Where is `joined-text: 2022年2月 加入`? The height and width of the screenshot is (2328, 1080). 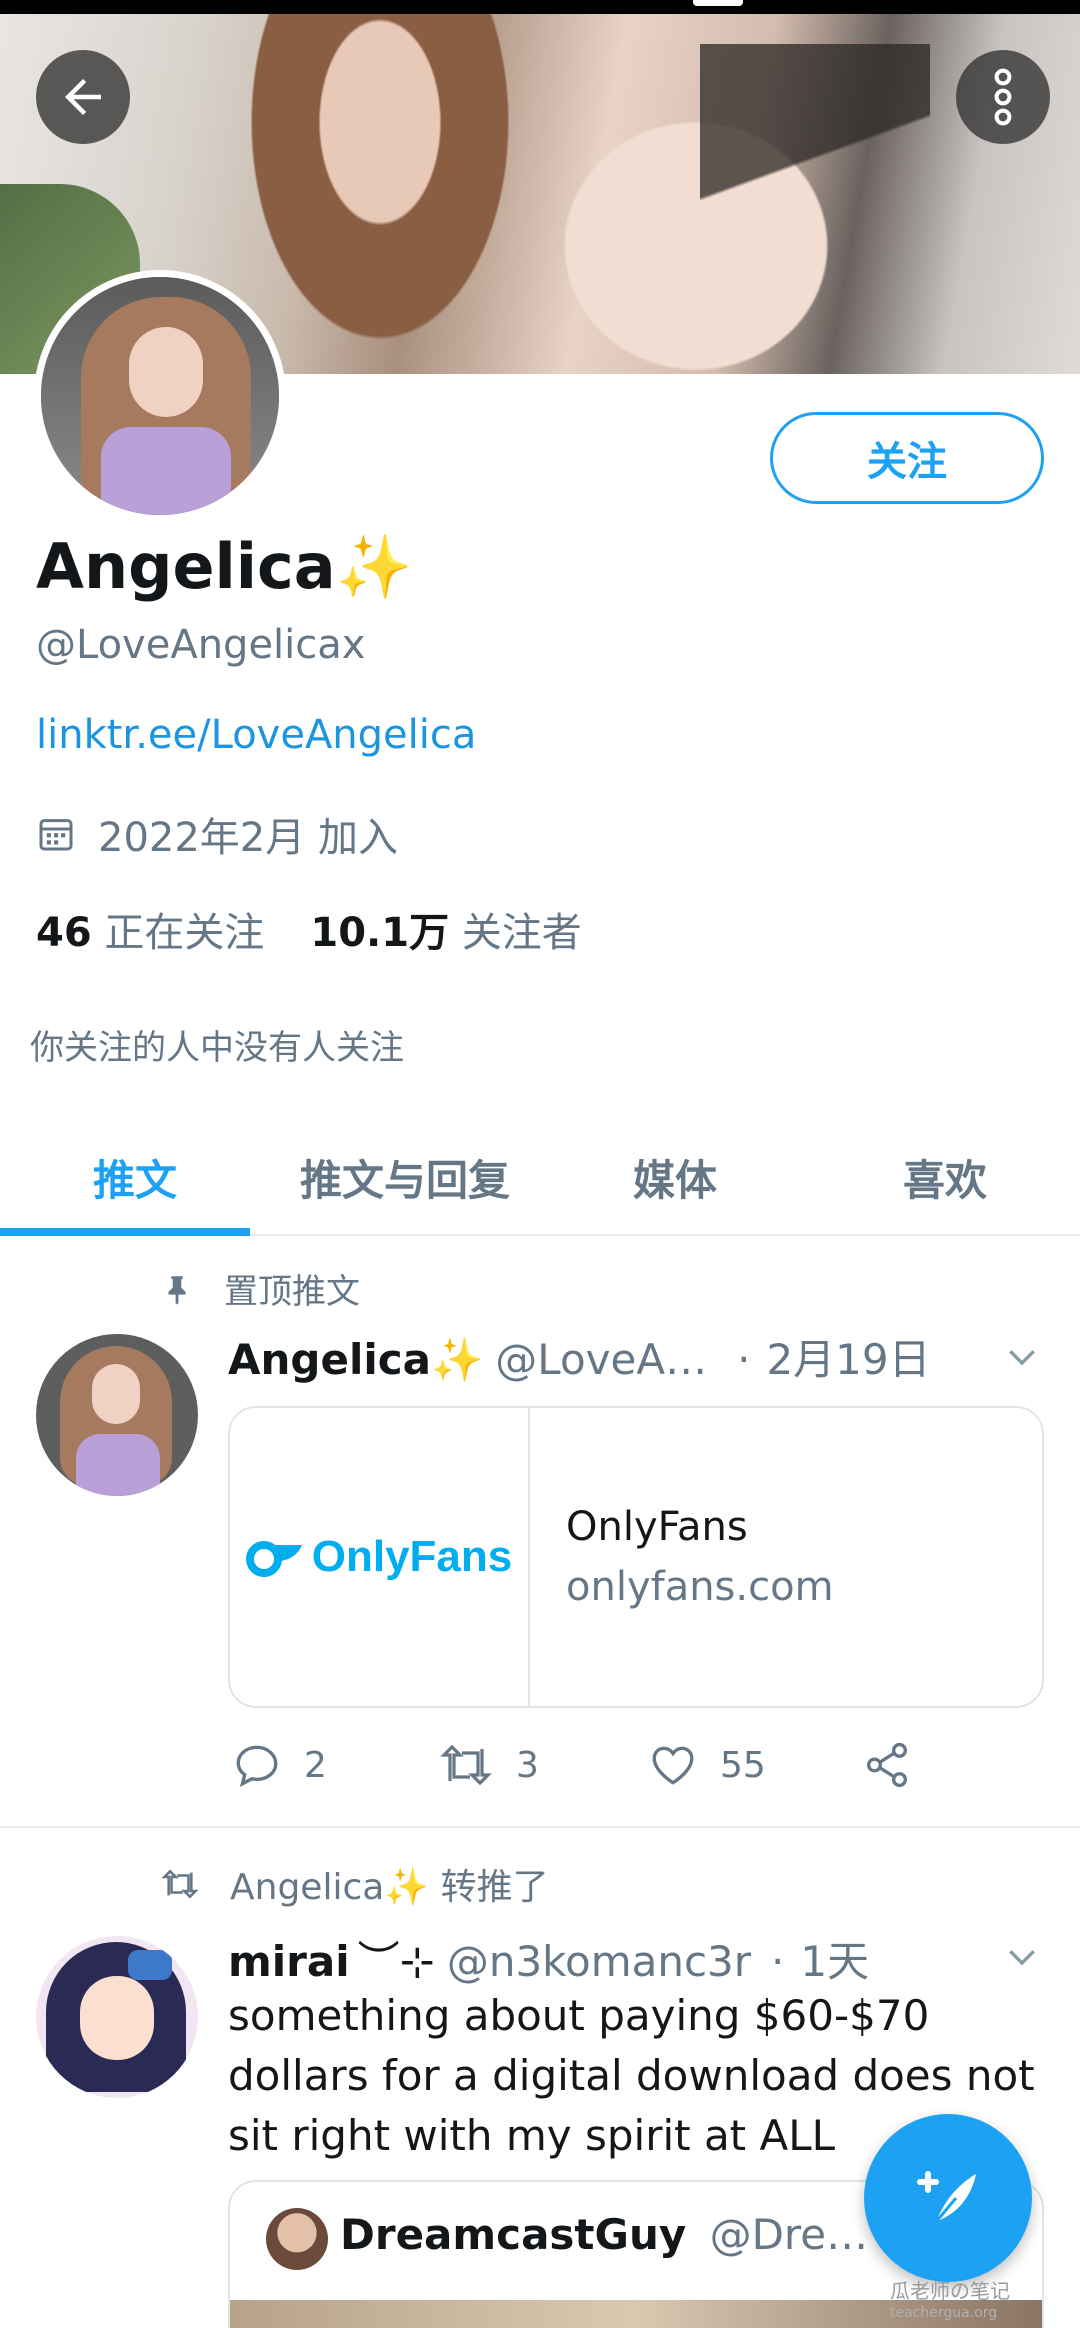 joined-text: 2022年2月 加入 is located at coordinates (248, 838).